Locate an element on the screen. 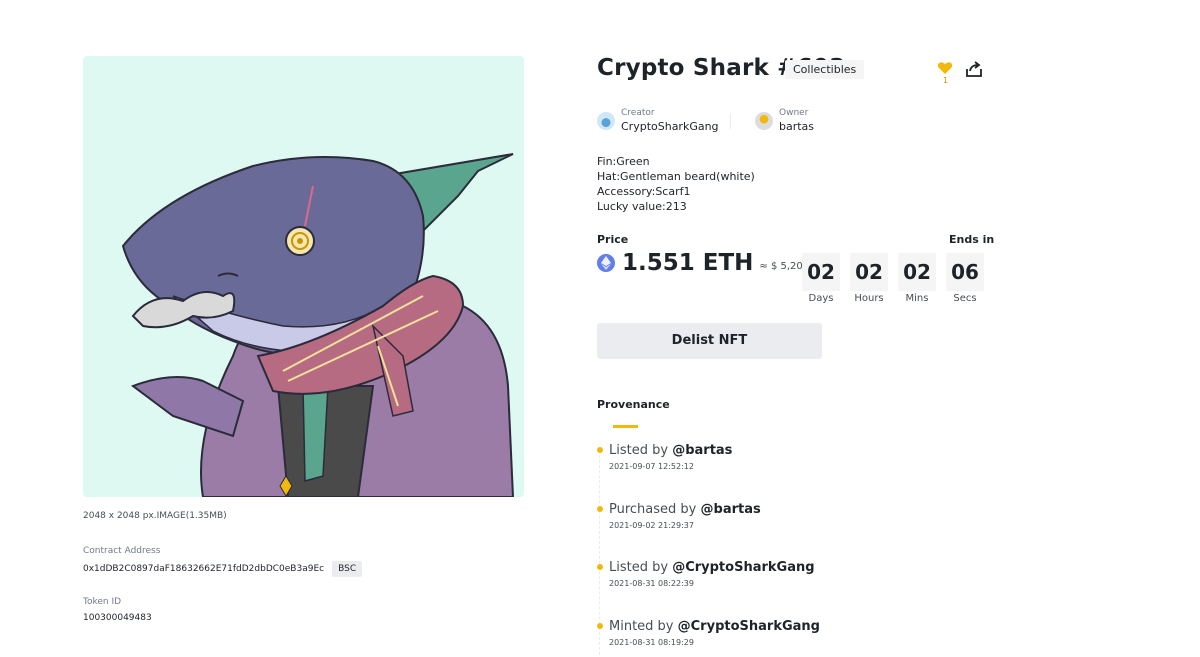  attribute-item: Fin:Green is located at coordinates (623, 161).